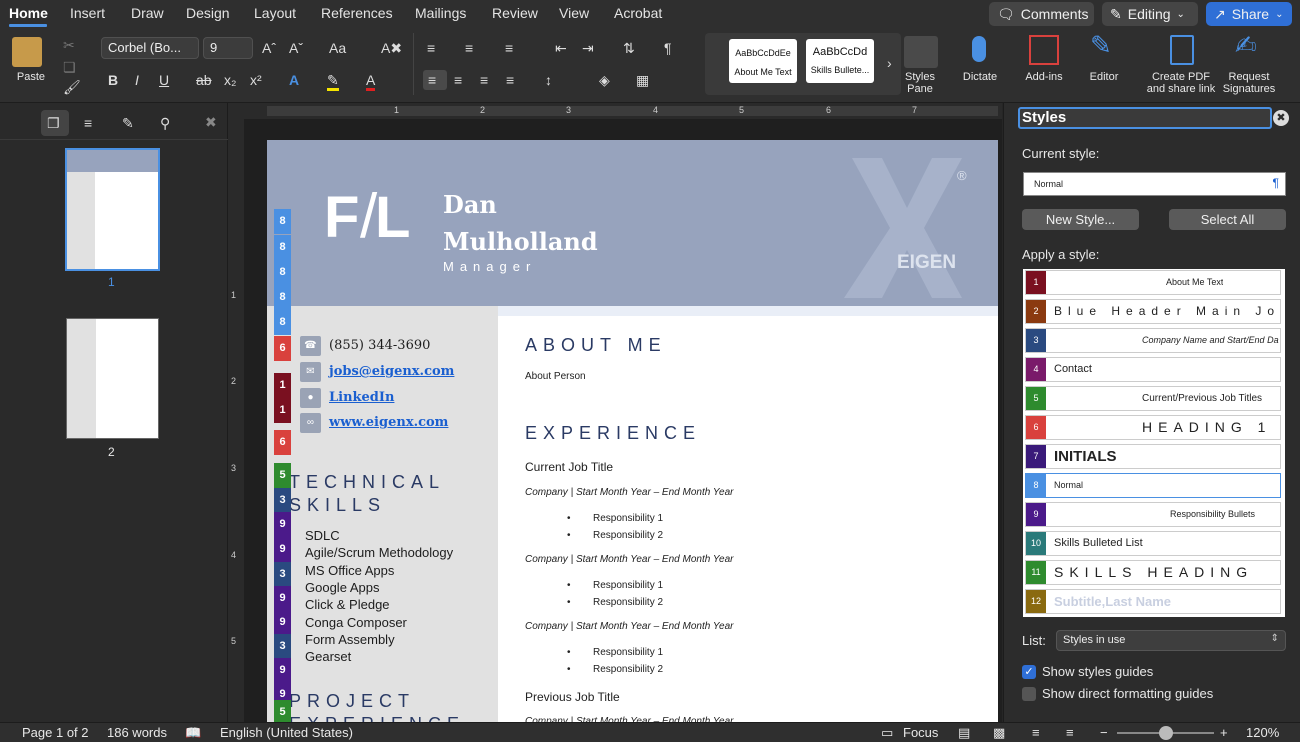 This screenshot has width=1300, height=742. Describe the element at coordinates (296, 48) in the screenshot. I see `shrink-font-icon: Aˇ` at that location.